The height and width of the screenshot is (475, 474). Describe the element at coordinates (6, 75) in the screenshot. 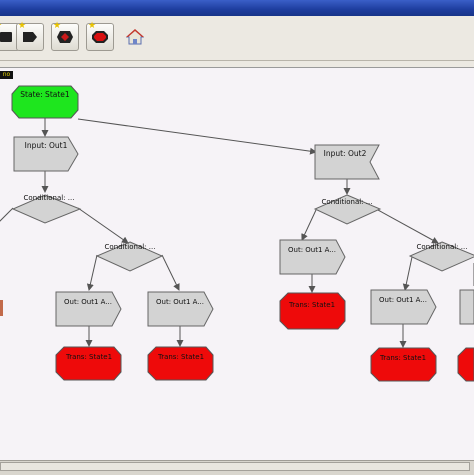

I see `frame-label: no` at that location.